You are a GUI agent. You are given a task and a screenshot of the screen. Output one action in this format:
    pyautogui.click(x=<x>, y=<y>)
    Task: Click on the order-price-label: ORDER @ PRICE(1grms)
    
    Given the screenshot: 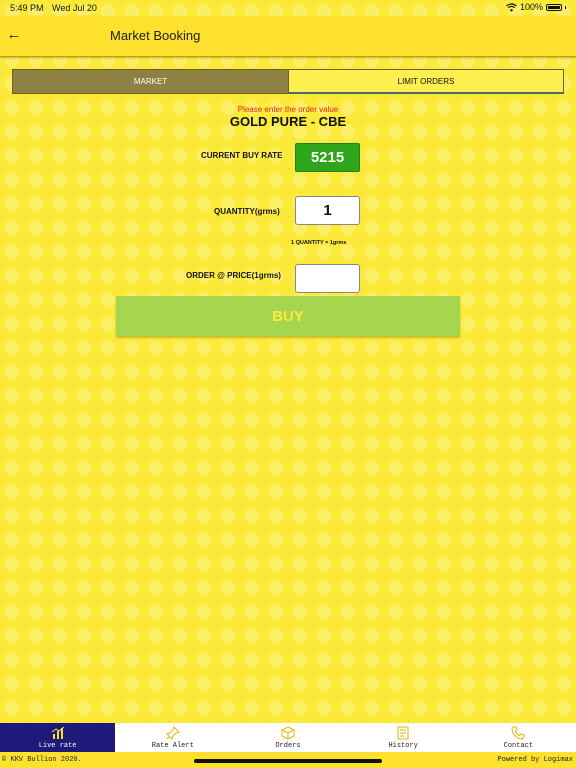 What is the action you would take?
    pyautogui.click(x=233, y=275)
    